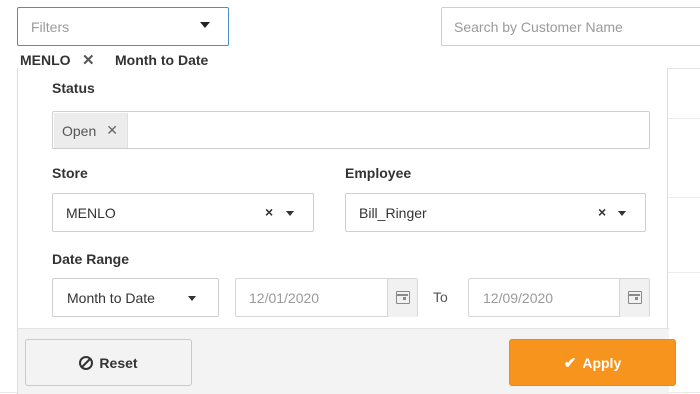  What do you see at coordinates (538, 27) in the screenshot?
I see `search-placeholder: Search by Customer Name` at bounding box center [538, 27].